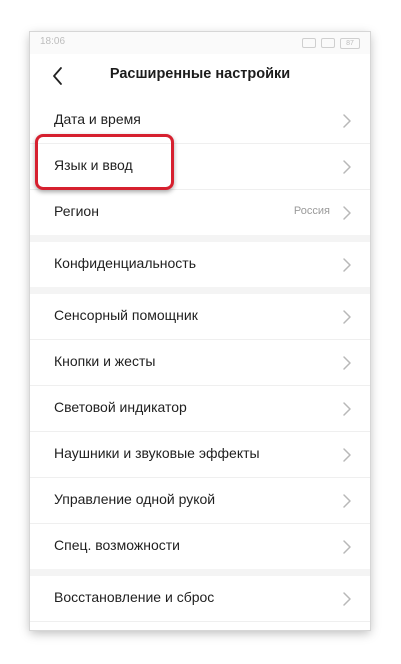  I want to click on settings-row: Дата и время, so click(200, 121).